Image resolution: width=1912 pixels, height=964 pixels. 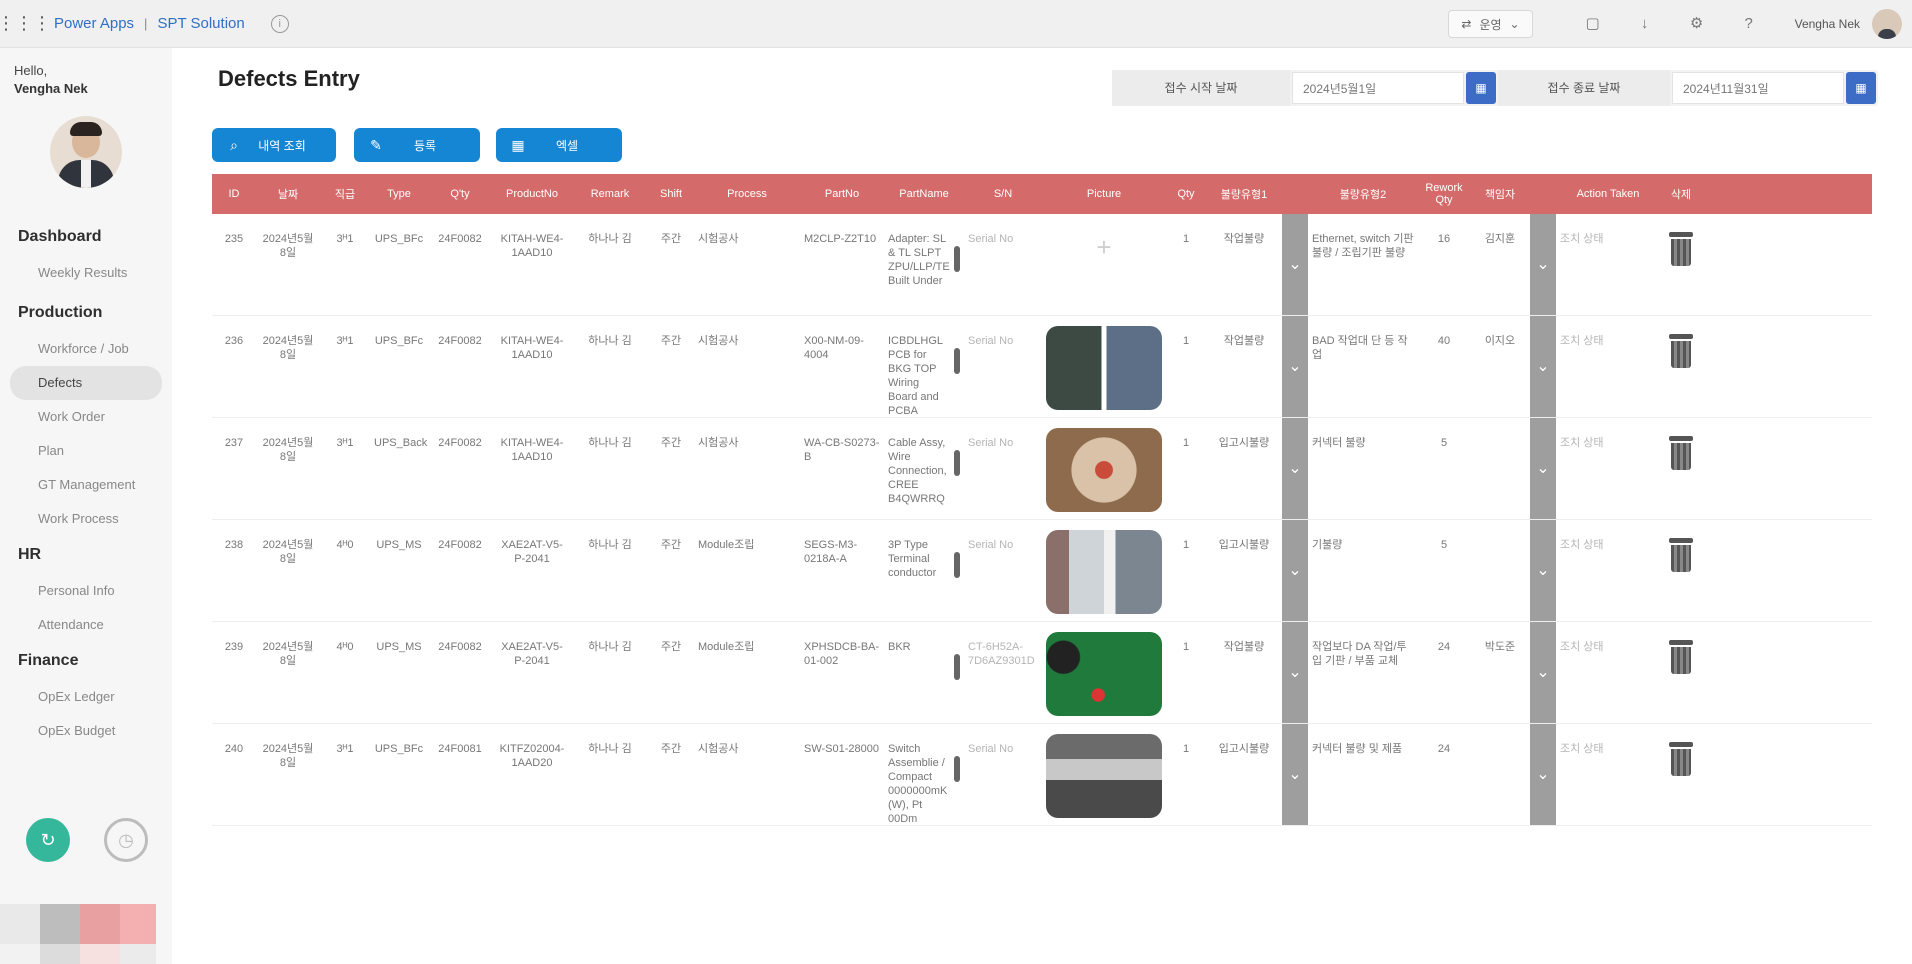 What do you see at coordinates (559, 145) in the screenshot?
I see `excel-button: ▦ 엑셀` at bounding box center [559, 145].